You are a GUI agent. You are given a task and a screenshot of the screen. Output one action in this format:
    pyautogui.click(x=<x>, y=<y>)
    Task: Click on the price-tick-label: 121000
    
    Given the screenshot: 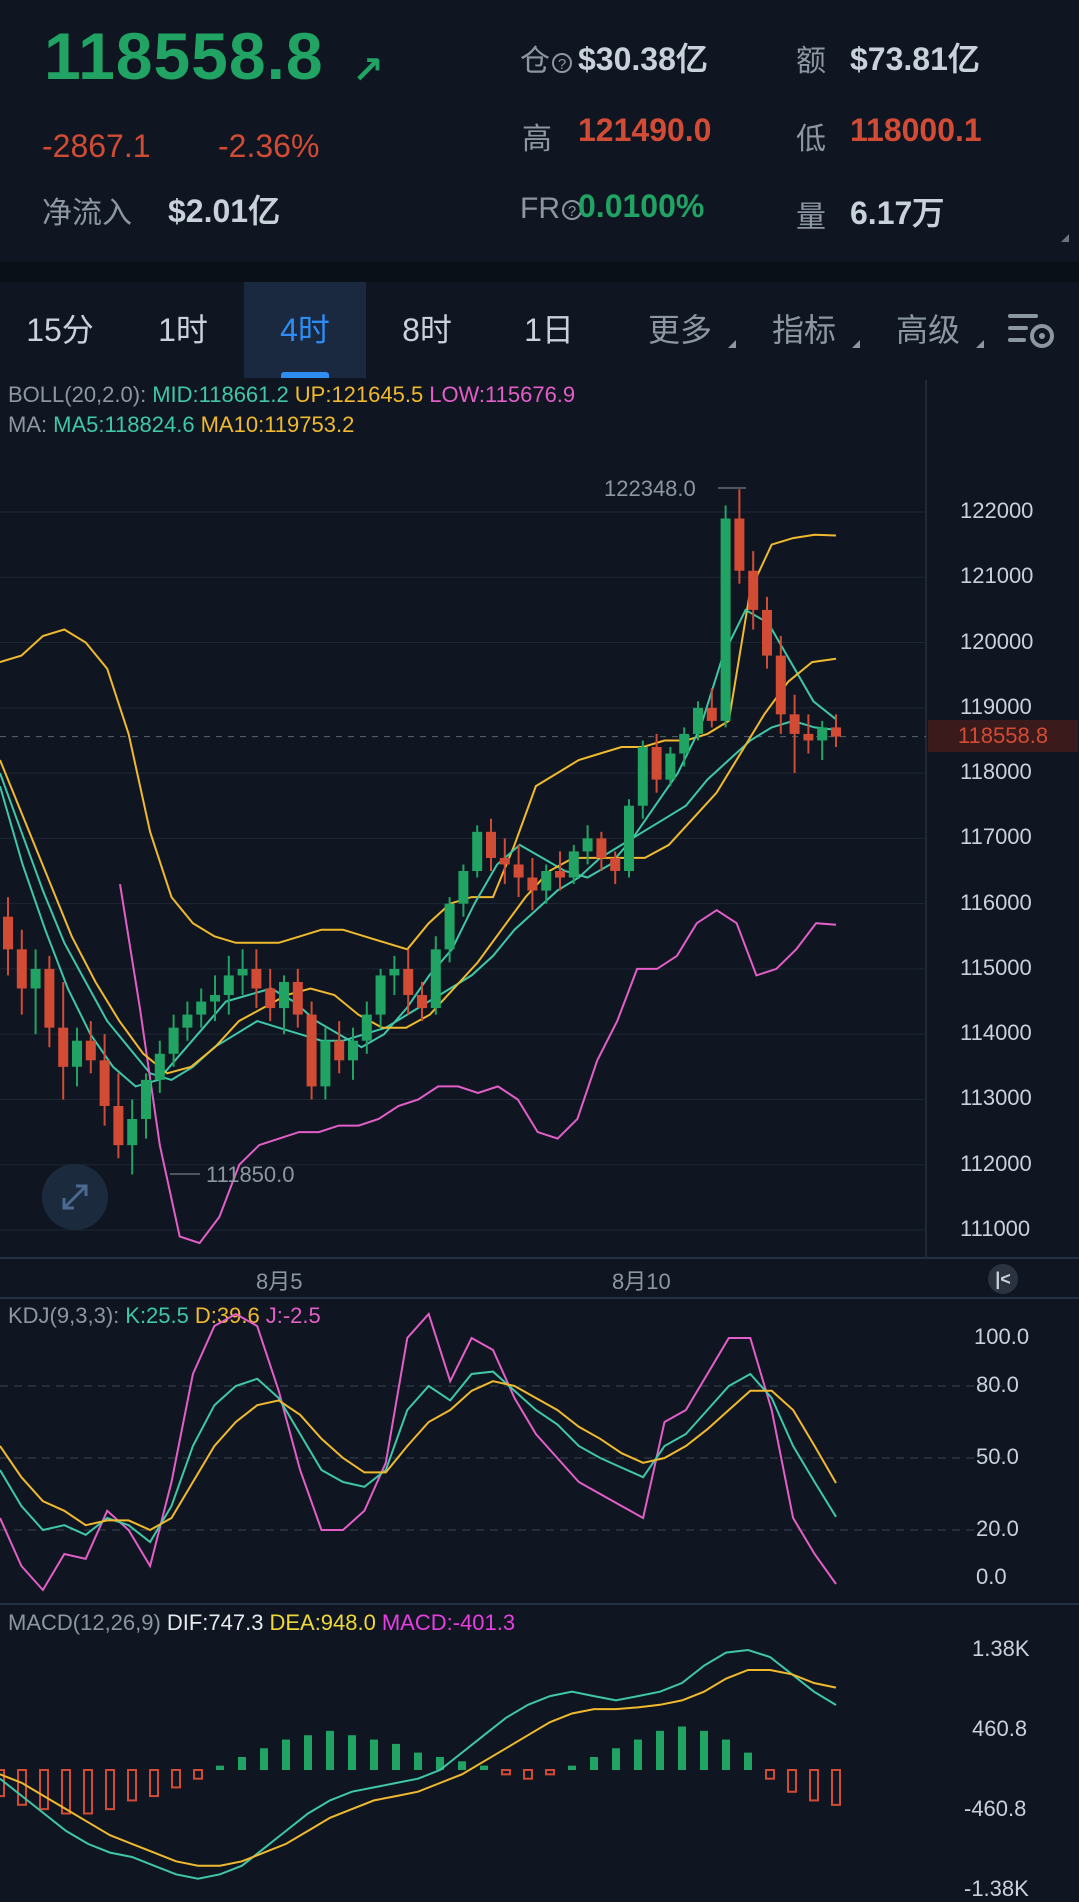 What is the action you would take?
    pyautogui.click(x=997, y=576)
    